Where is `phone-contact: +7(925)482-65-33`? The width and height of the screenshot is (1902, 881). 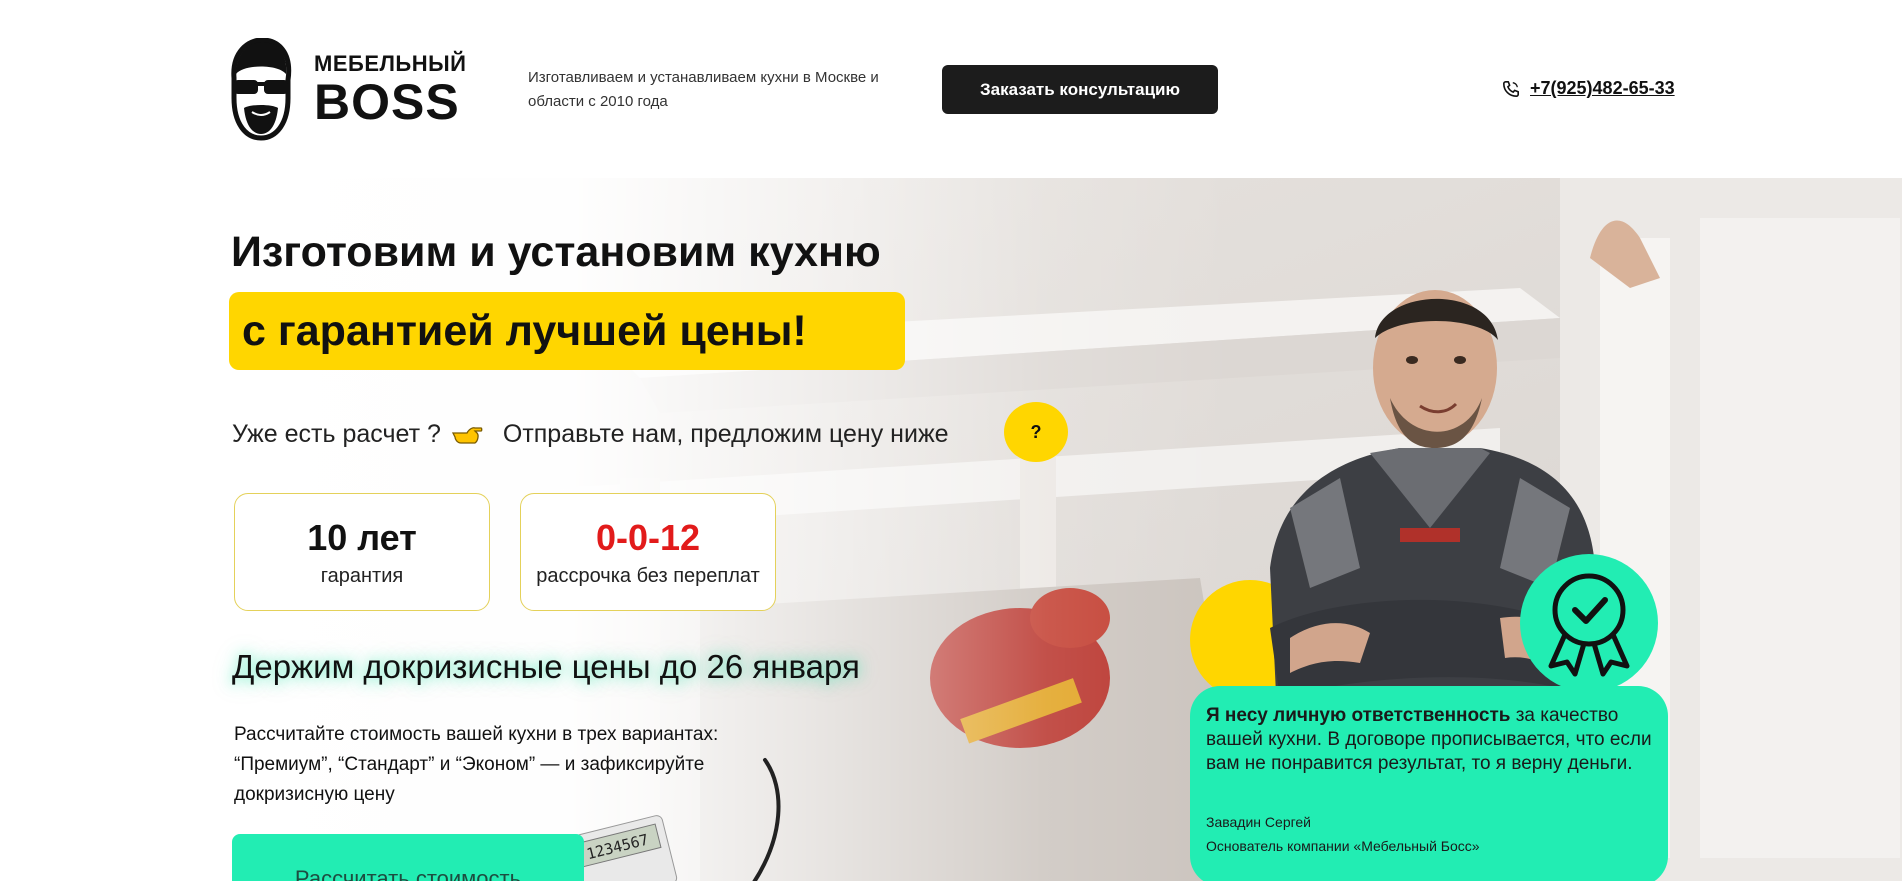 phone-contact: +7(925)482-65-33 is located at coordinates (1588, 88).